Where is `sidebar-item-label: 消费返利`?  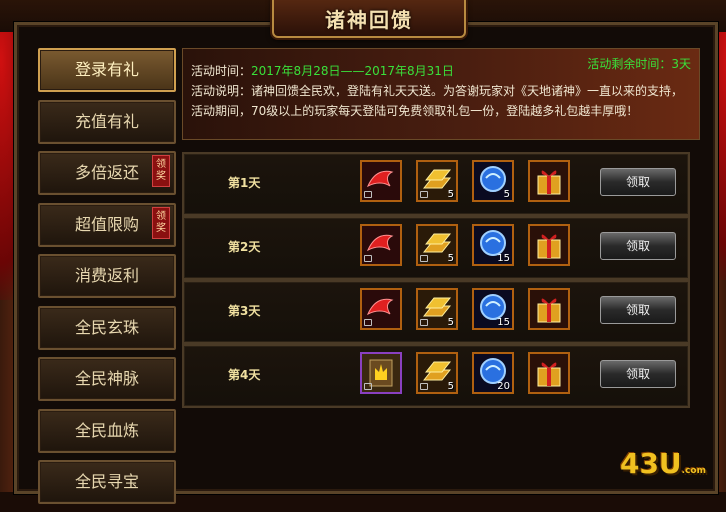
sidebar-item-label: 消费返利 is located at coordinates (106, 275).